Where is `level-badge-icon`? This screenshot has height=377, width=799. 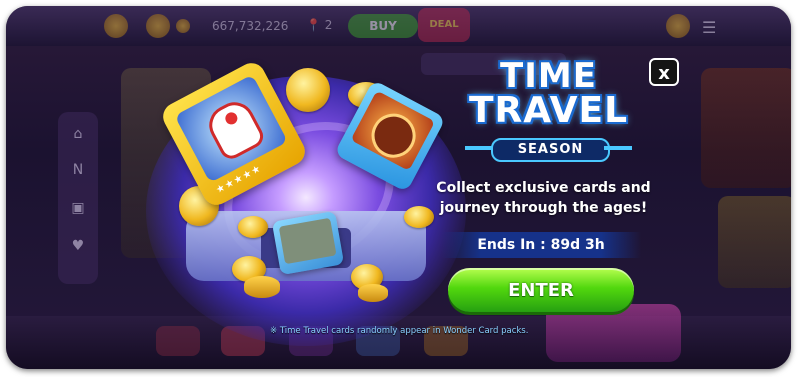 level-badge-icon is located at coordinates (116, 26).